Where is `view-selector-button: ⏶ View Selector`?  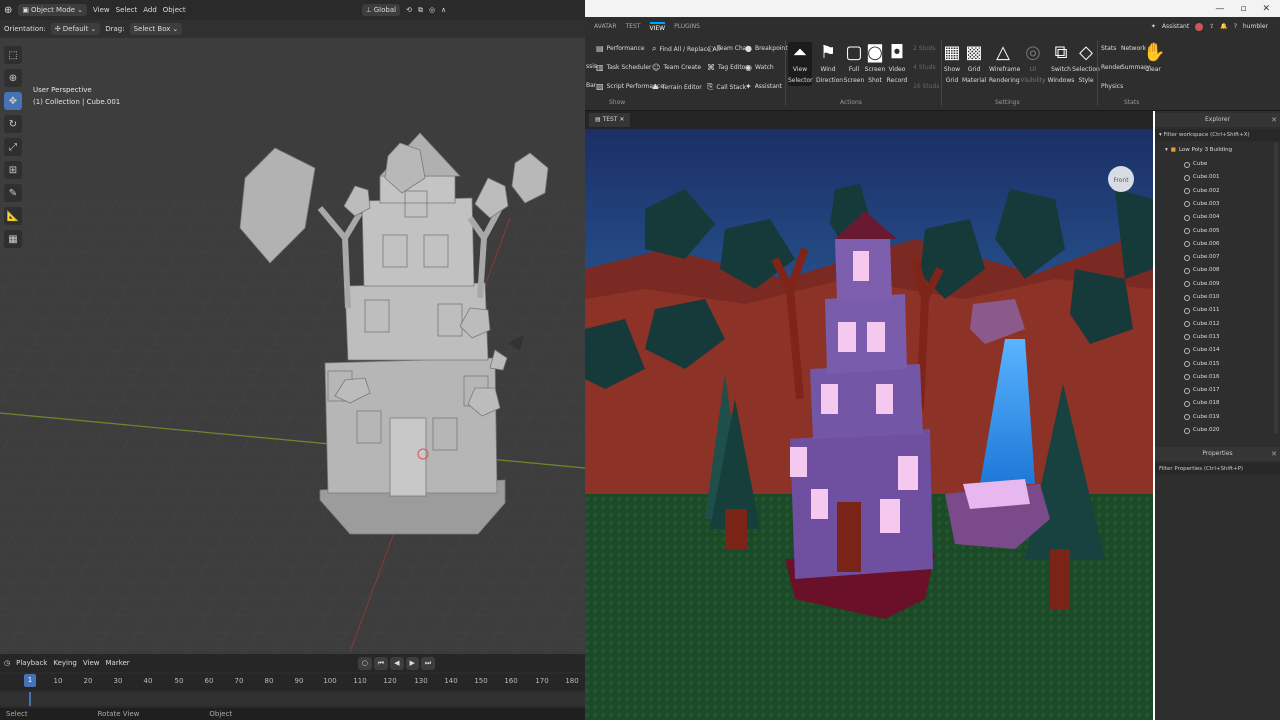 view-selector-button: ⏶ View Selector is located at coordinates (800, 64).